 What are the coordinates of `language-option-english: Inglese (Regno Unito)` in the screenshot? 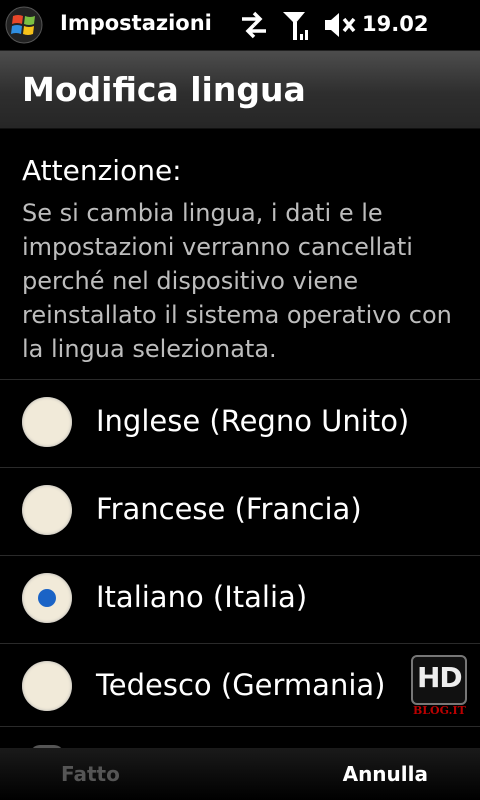 It's located at (240, 423).